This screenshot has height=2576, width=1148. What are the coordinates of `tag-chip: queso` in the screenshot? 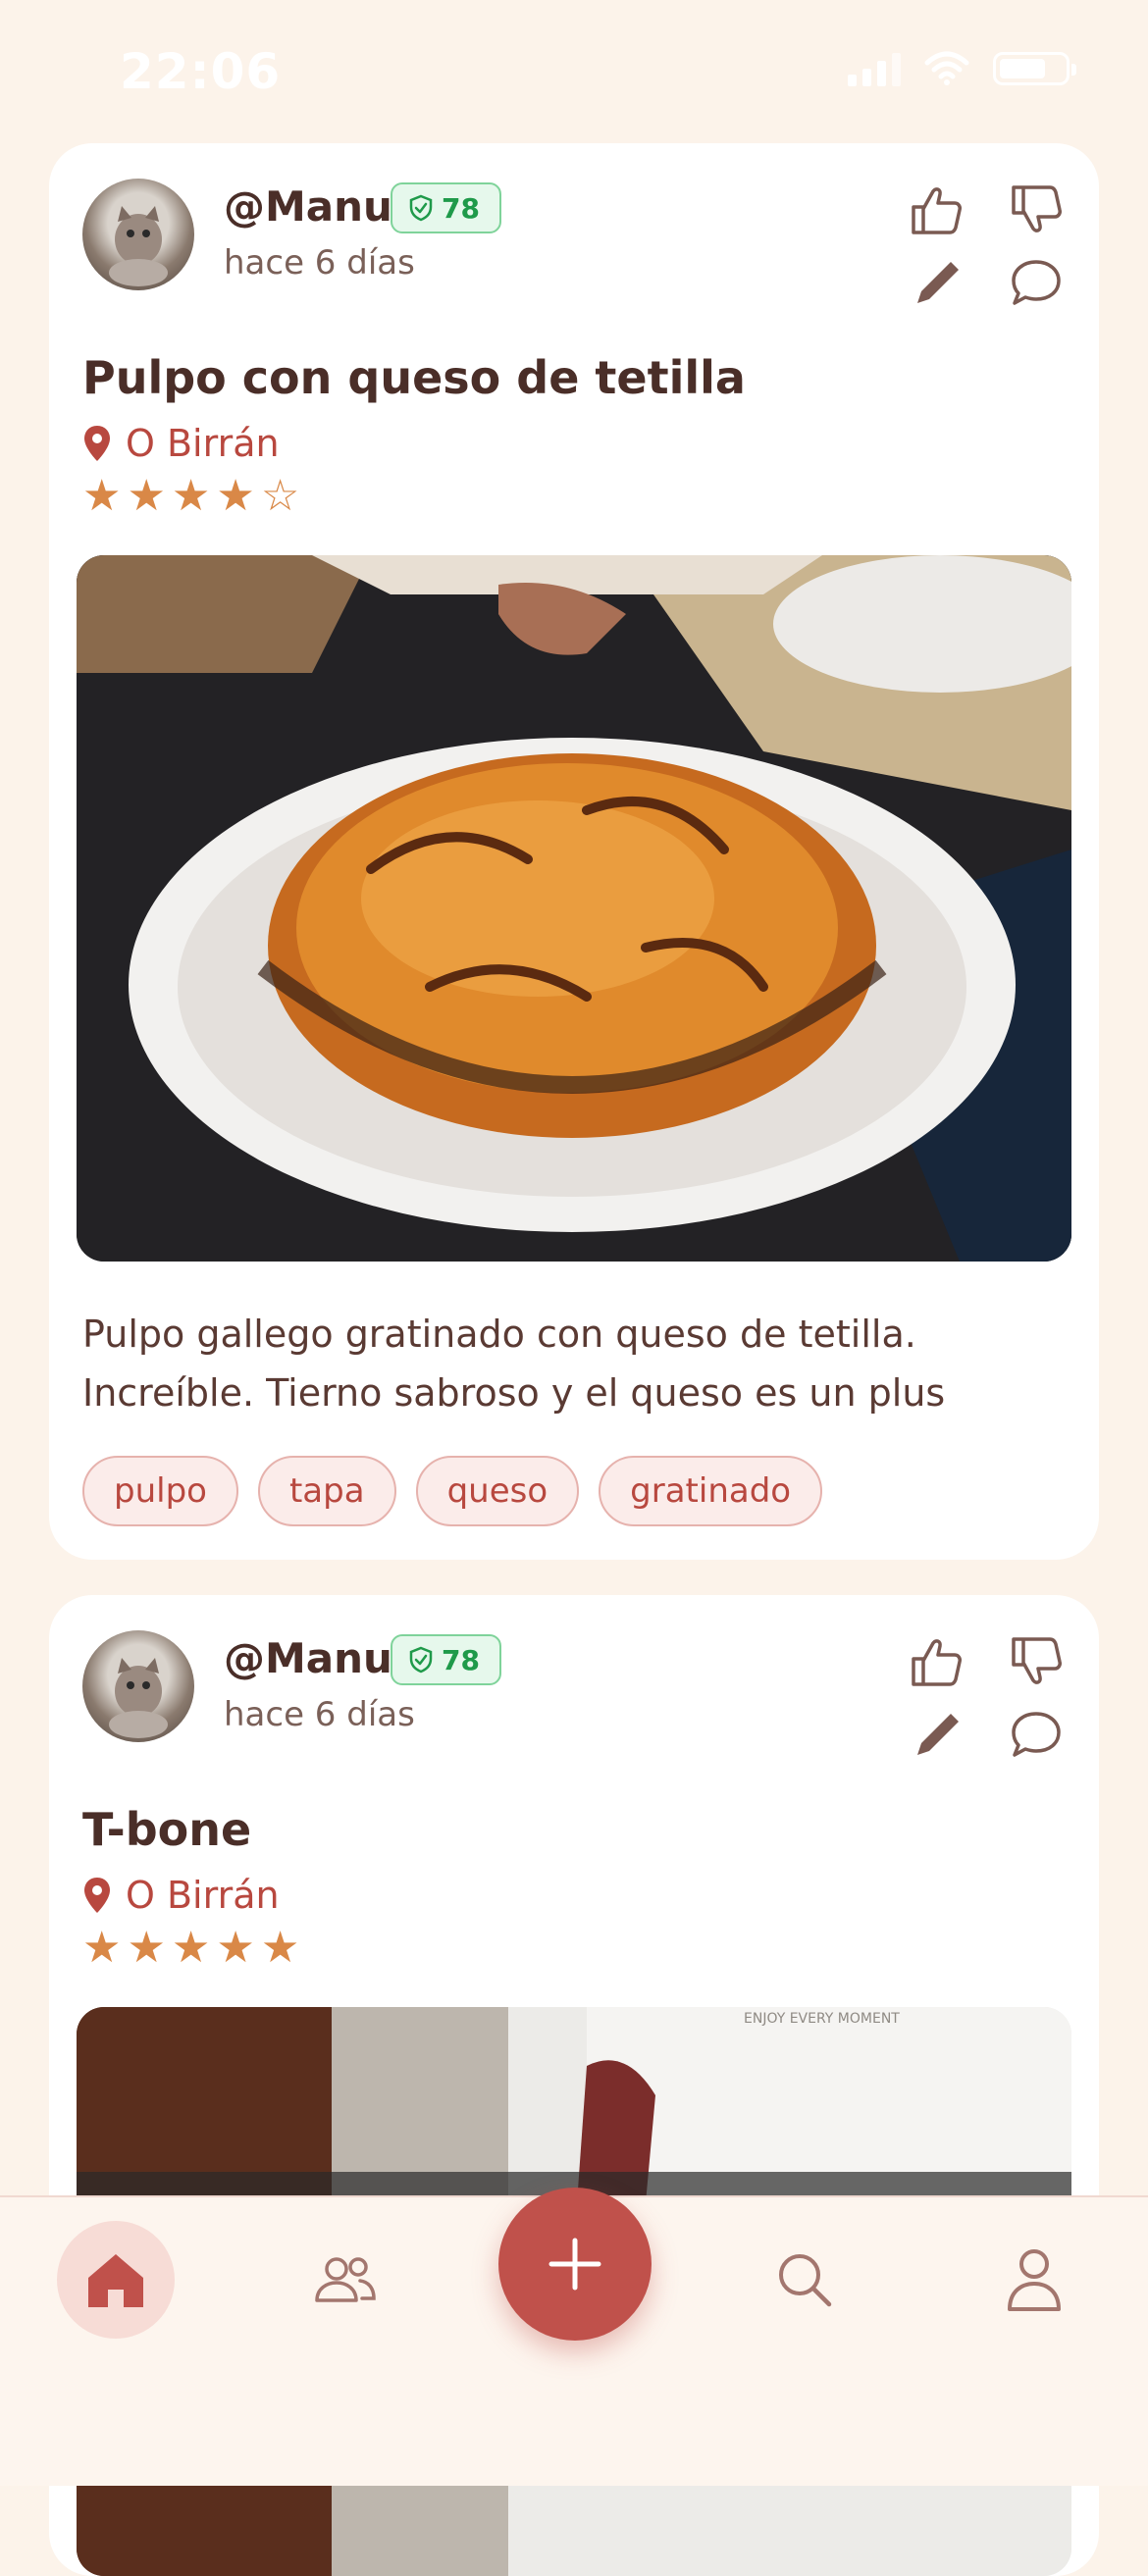 It's located at (497, 1491).